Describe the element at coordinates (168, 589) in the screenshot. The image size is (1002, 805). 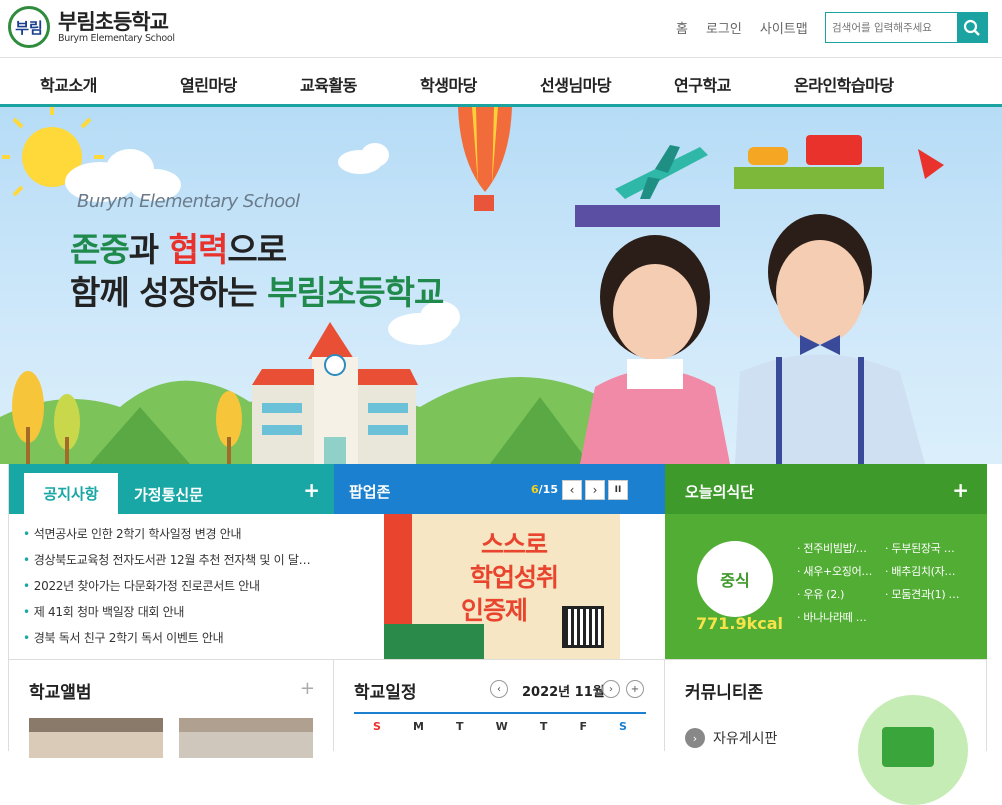
I see `list-item: 2022년 찾아가는 다문화가정 진로콘서트 안내` at that location.